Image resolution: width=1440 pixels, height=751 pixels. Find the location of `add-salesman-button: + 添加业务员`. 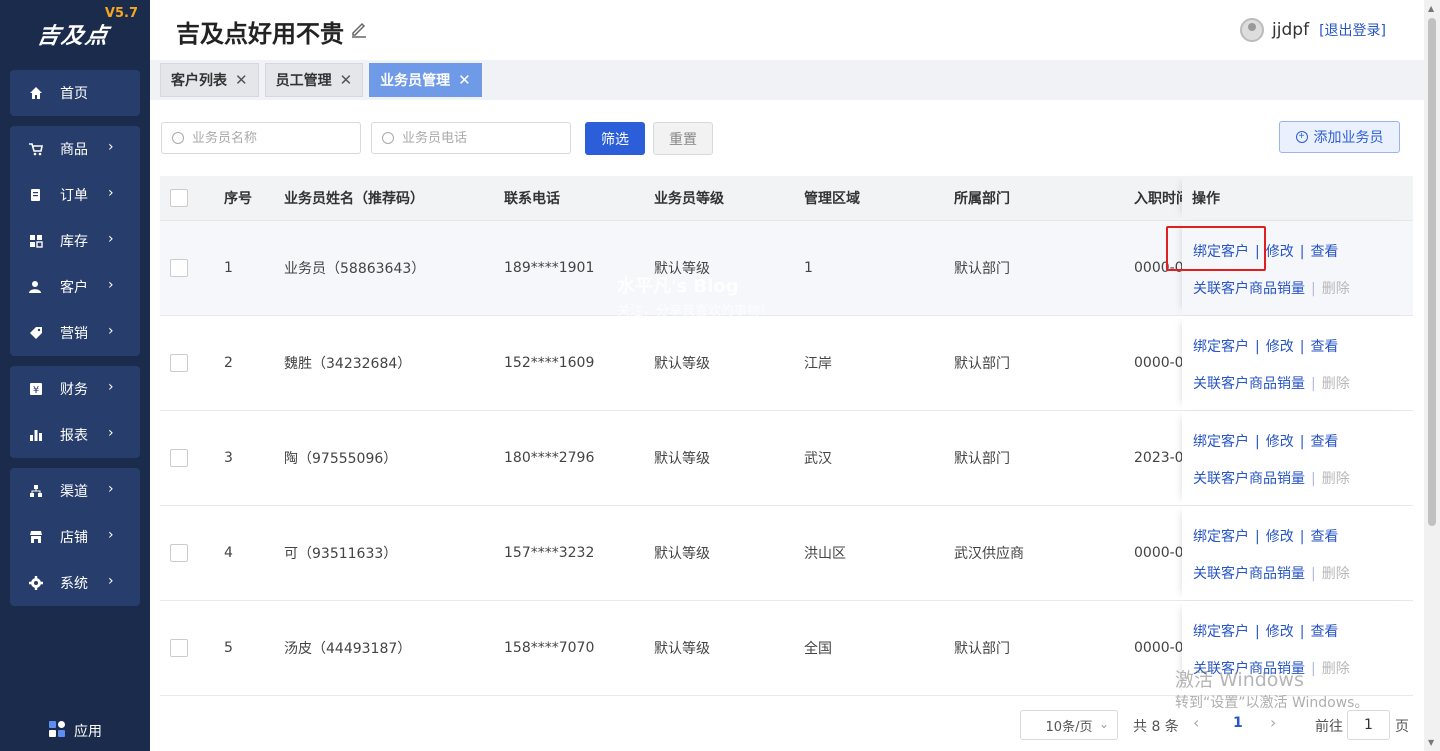

add-salesman-button: + 添加业务员 is located at coordinates (1339, 137).